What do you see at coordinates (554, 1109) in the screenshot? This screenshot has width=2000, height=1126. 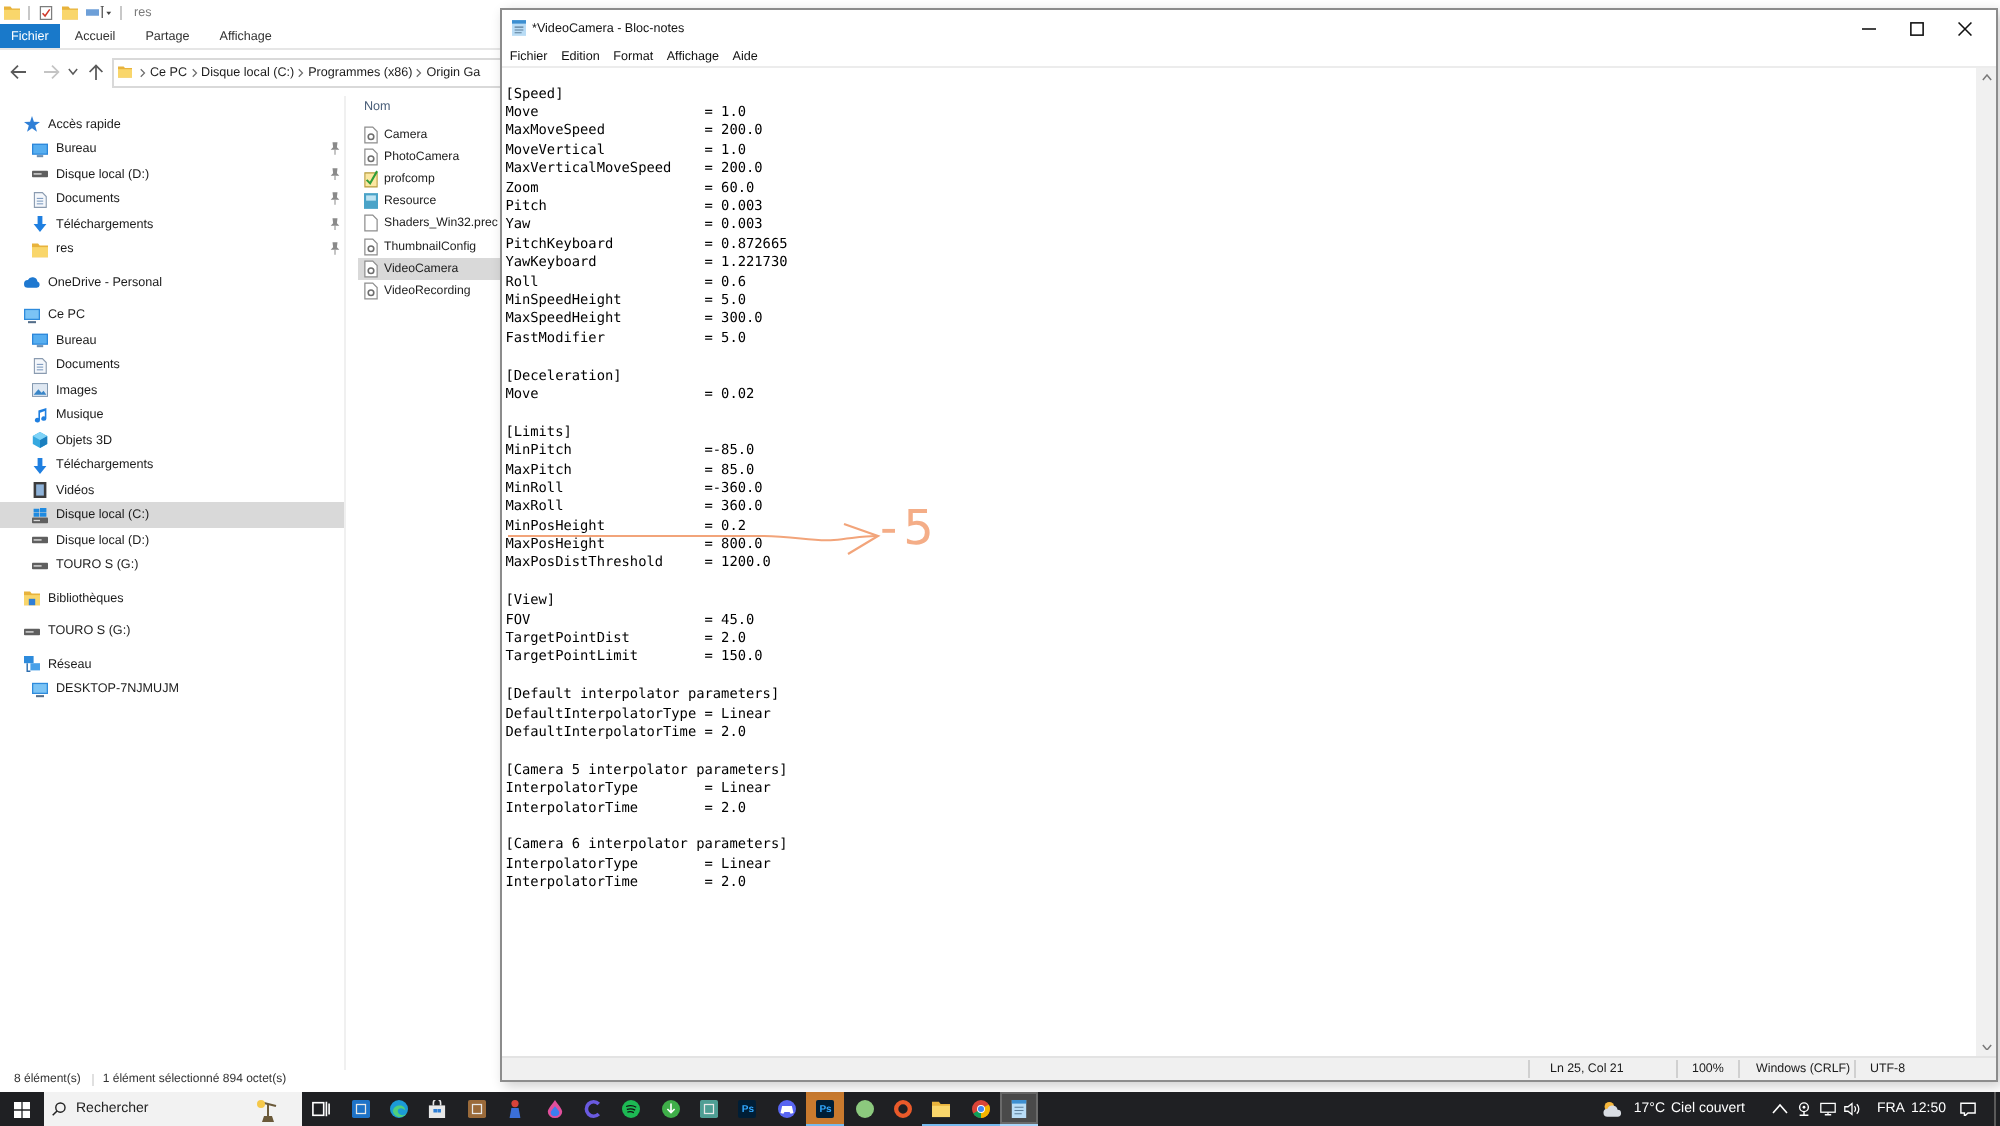 I see `drop-icon` at bounding box center [554, 1109].